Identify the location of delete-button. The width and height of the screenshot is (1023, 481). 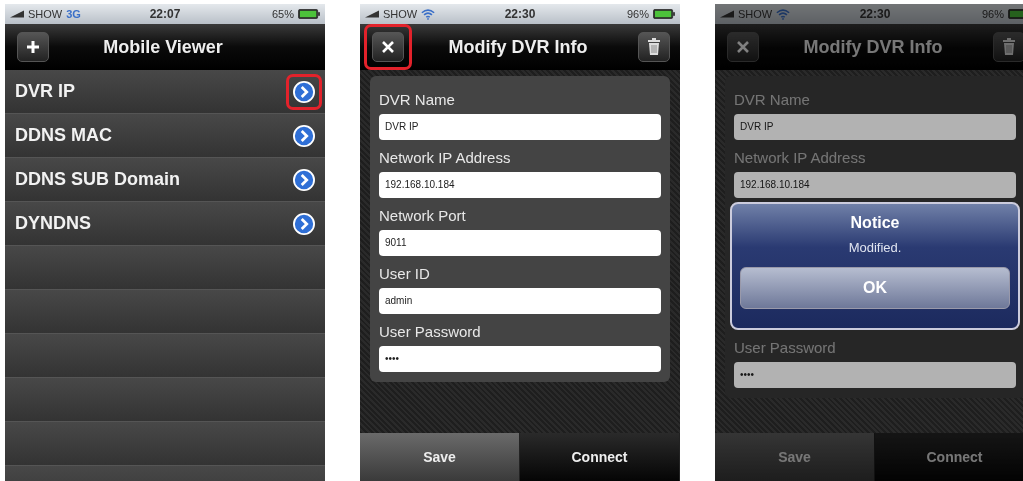
(654, 47).